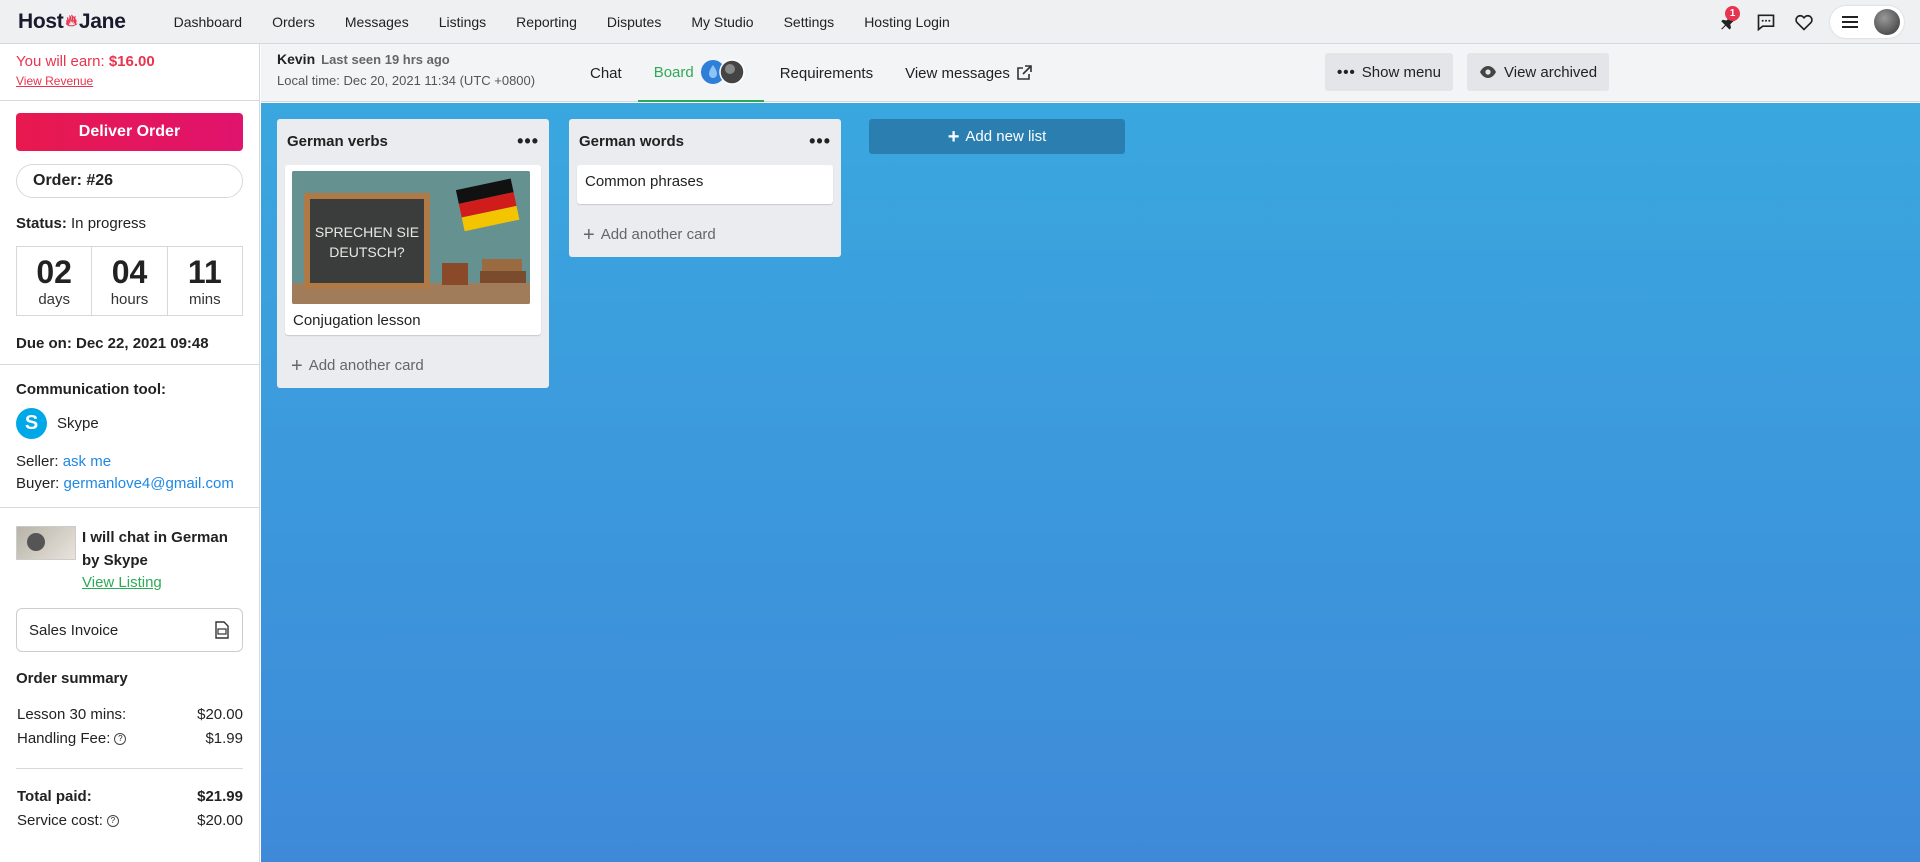  Describe the element at coordinates (367, 252) in the screenshot. I see `svg-text: DEUTSCH?` at that location.